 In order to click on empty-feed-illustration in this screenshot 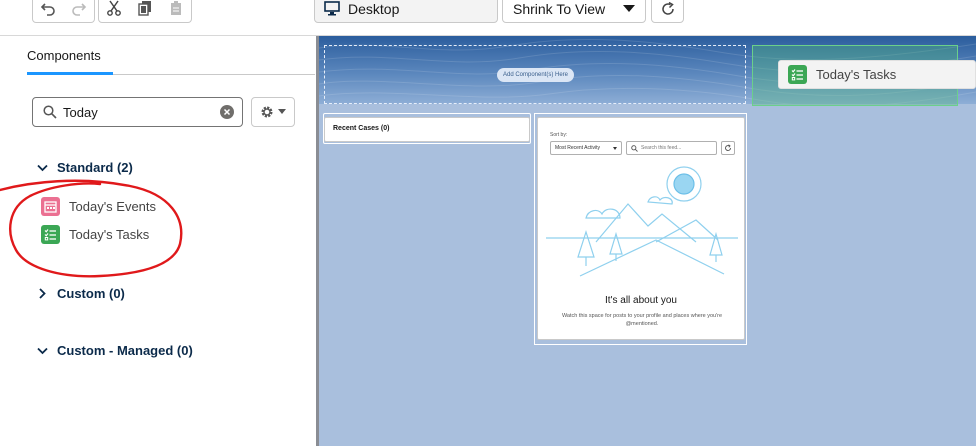, I will do `click(642, 221)`.